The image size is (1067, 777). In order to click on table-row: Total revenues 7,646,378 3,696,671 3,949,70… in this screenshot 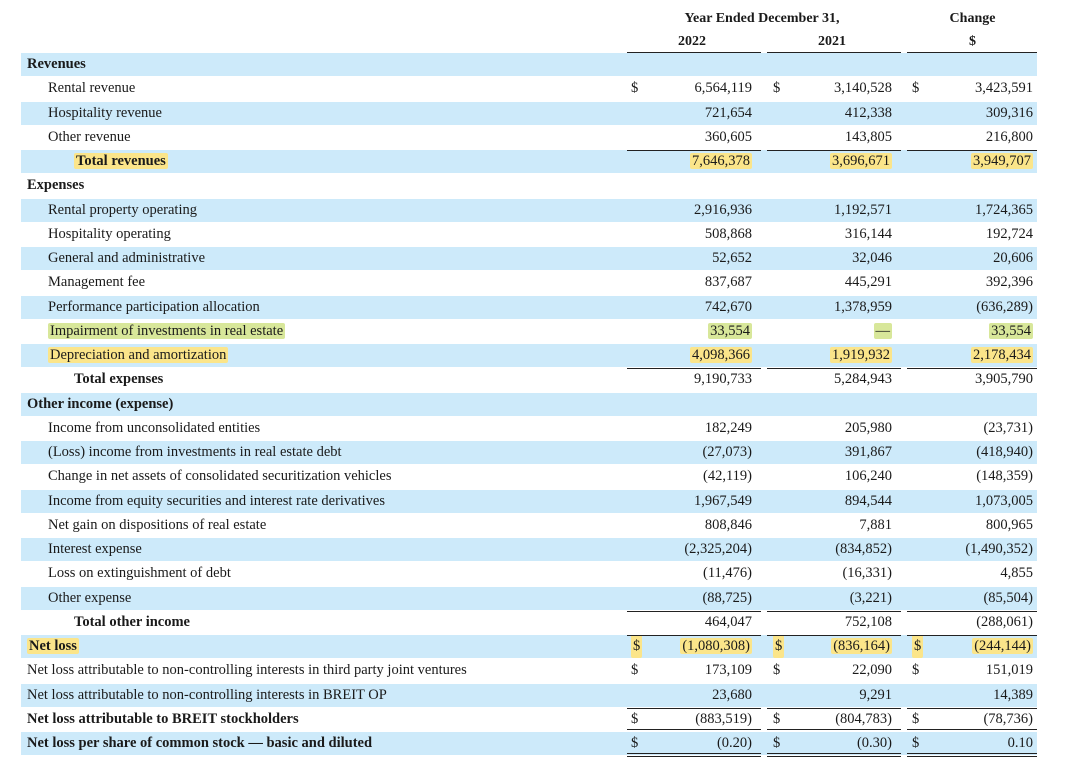, I will do `click(529, 161)`.